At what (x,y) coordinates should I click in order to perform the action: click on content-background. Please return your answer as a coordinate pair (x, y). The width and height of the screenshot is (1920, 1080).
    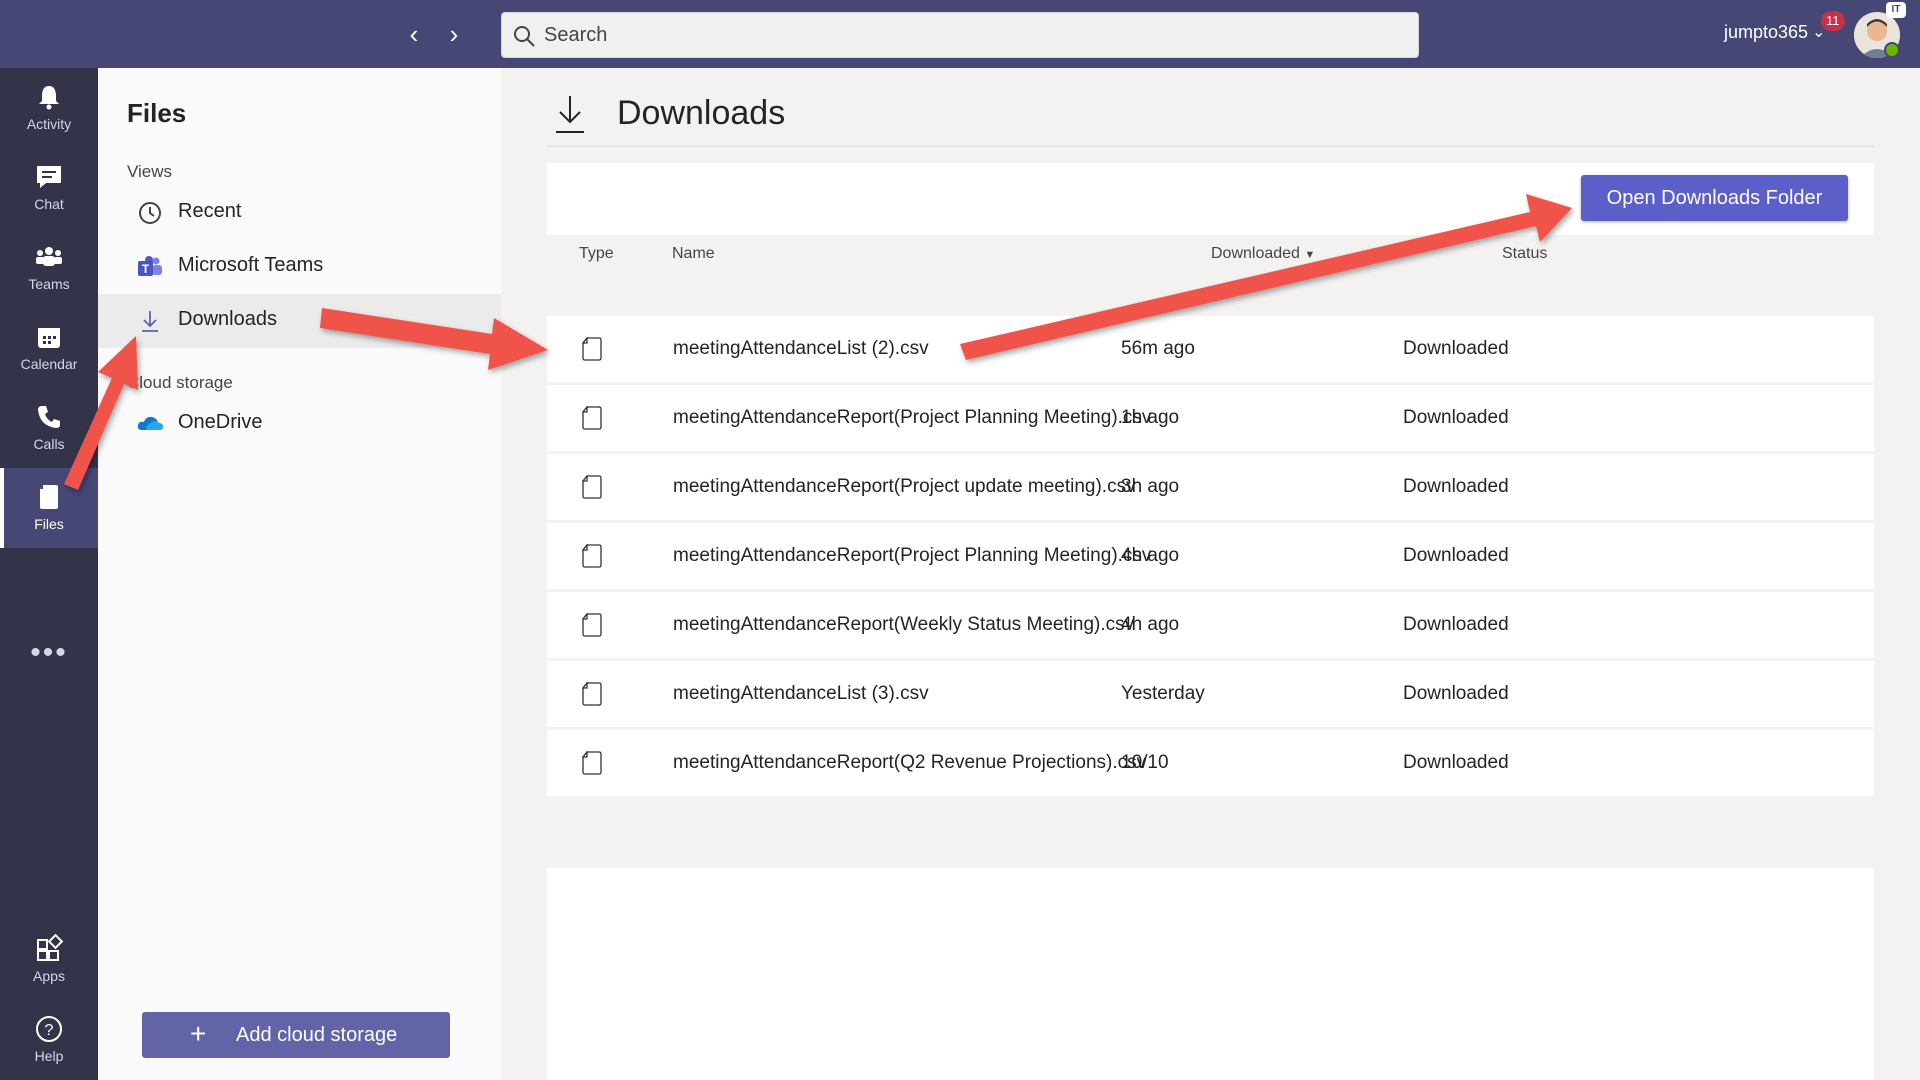
    Looking at the image, I should click on (1210, 974).